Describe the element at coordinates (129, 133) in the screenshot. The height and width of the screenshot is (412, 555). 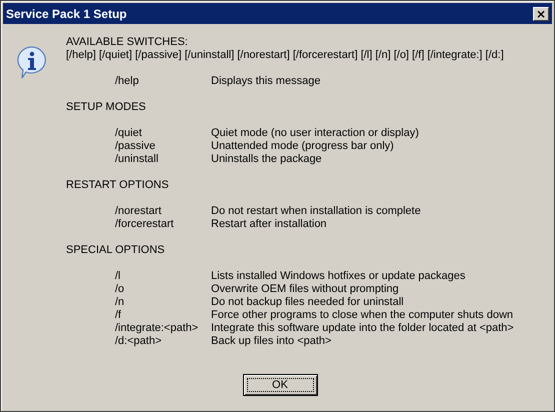
I see `switch-name: /quiet` at that location.